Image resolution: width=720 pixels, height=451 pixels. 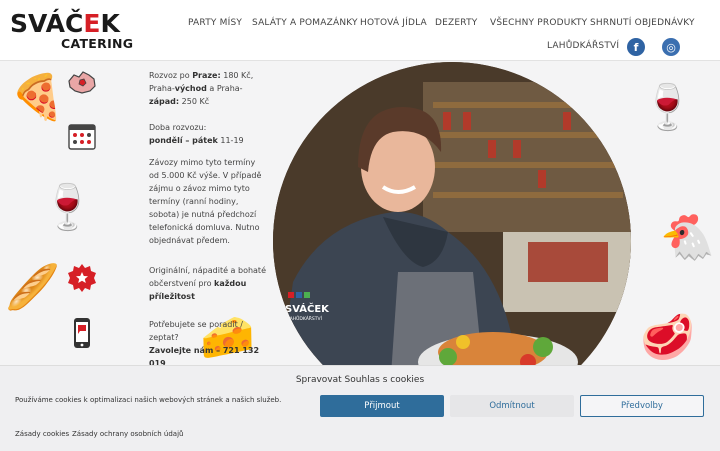 I want to click on nav-dezerty: DEZERTY, so click(x=456, y=23).